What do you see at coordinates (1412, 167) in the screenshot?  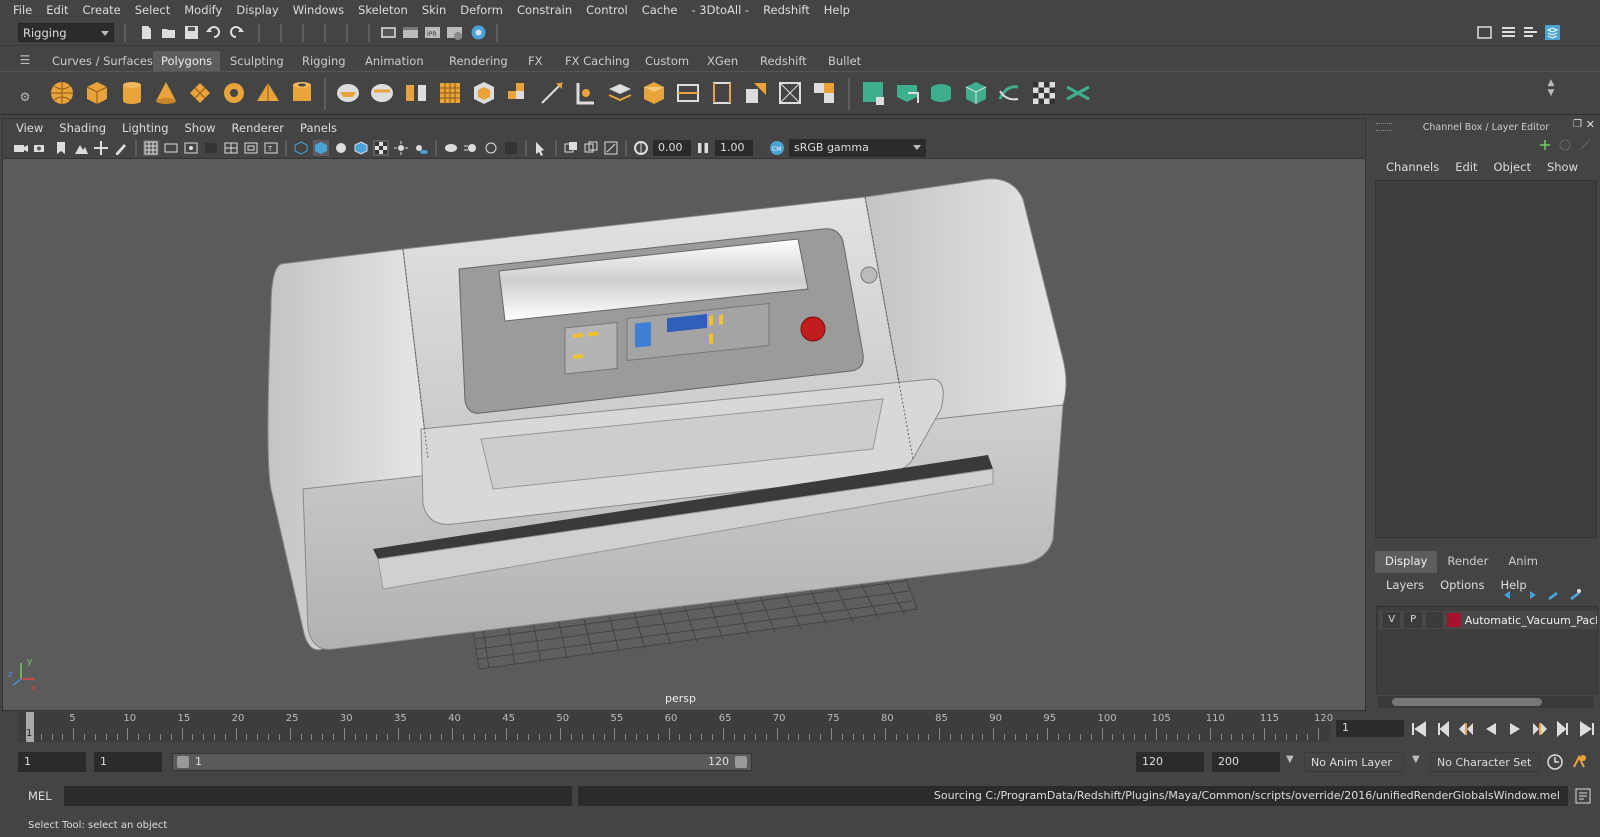 I see `channel-box-menu-channels: Channels` at bounding box center [1412, 167].